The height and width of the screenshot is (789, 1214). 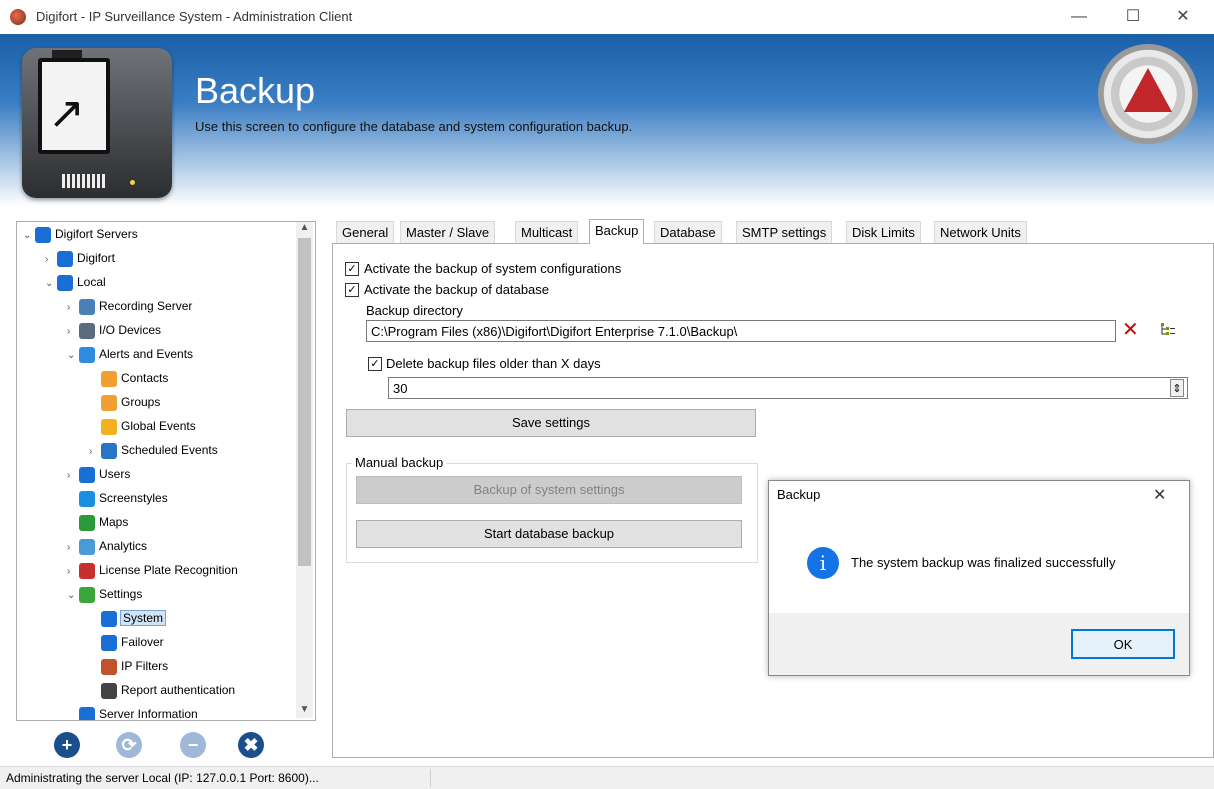 I want to click on tree-item-server-information: Server Information, so click(x=132, y=711).